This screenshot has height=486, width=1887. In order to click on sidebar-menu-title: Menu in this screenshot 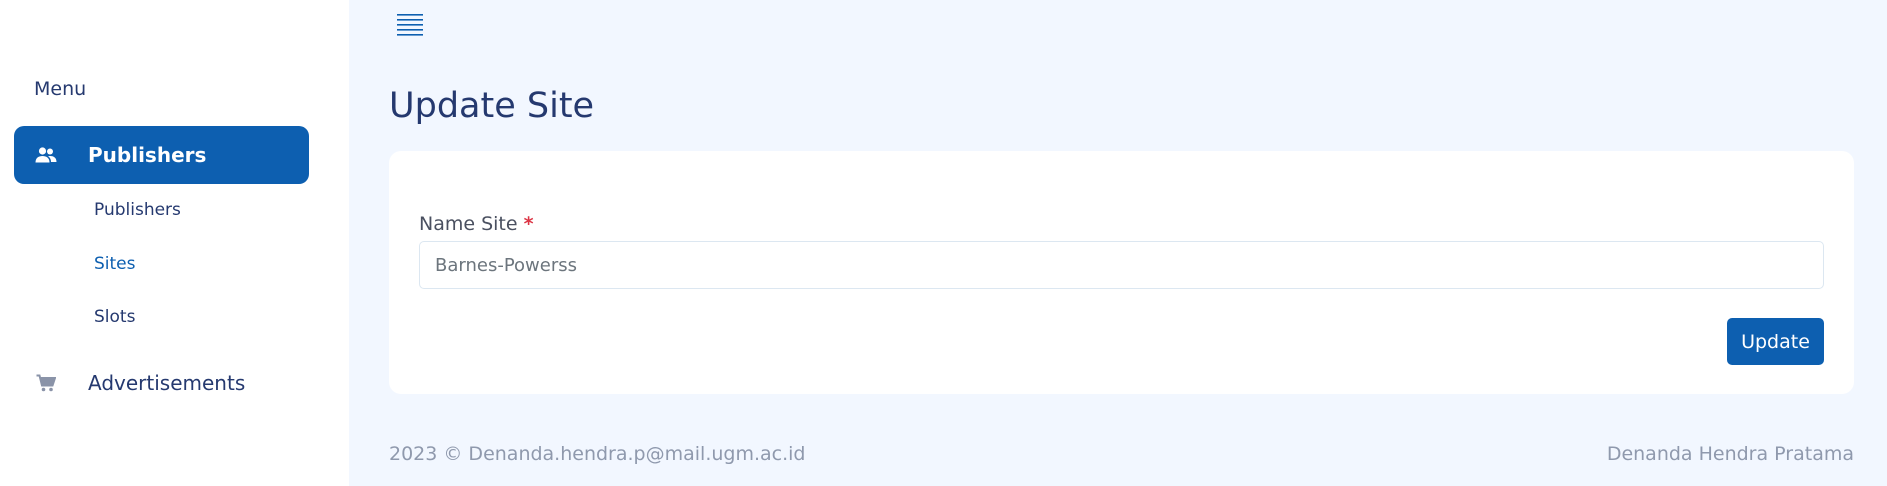, I will do `click(60, 89)`.